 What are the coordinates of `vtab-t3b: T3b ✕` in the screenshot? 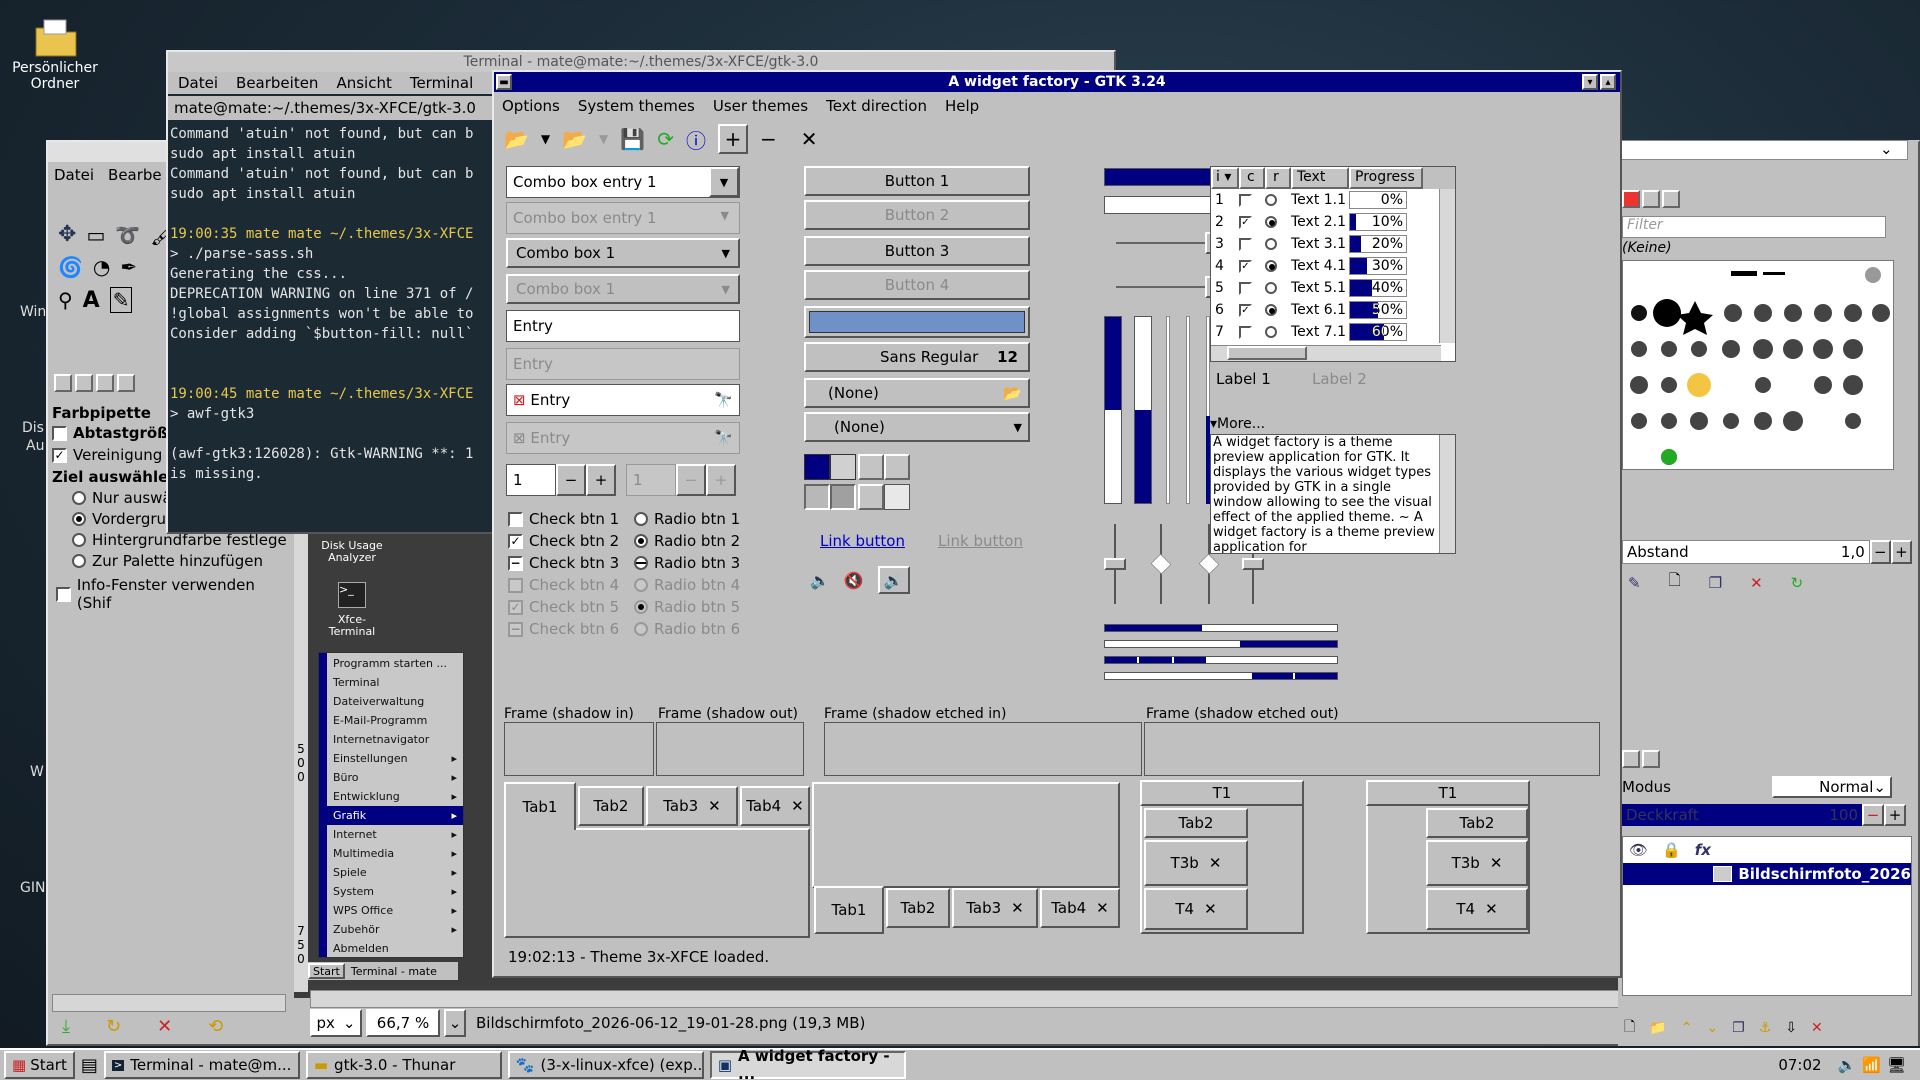 It's located at (1196, 863).